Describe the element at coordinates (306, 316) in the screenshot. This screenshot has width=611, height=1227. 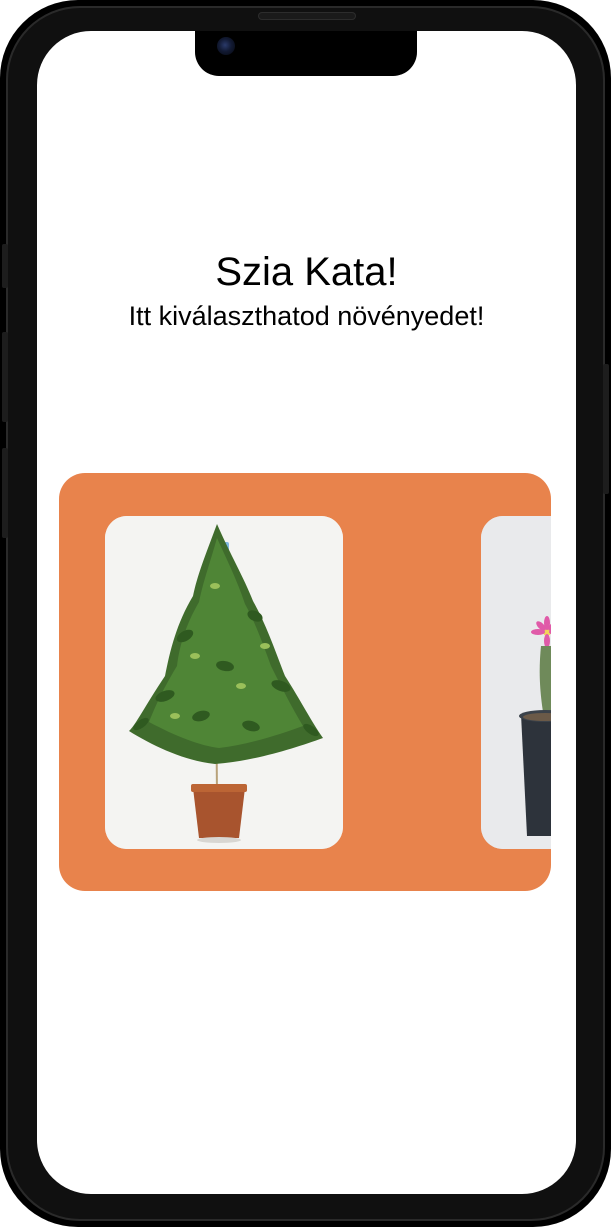
I see `greeting-subtitle: Itt kiválaszthatod növényedet!` at that location.